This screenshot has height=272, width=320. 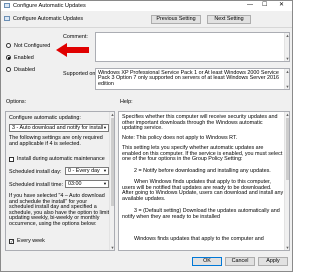 What do you see at coordinates (45, 118) in the screenshot?
I see `configure-label: Configure automatic updating:` at bounding box center [45, 118].